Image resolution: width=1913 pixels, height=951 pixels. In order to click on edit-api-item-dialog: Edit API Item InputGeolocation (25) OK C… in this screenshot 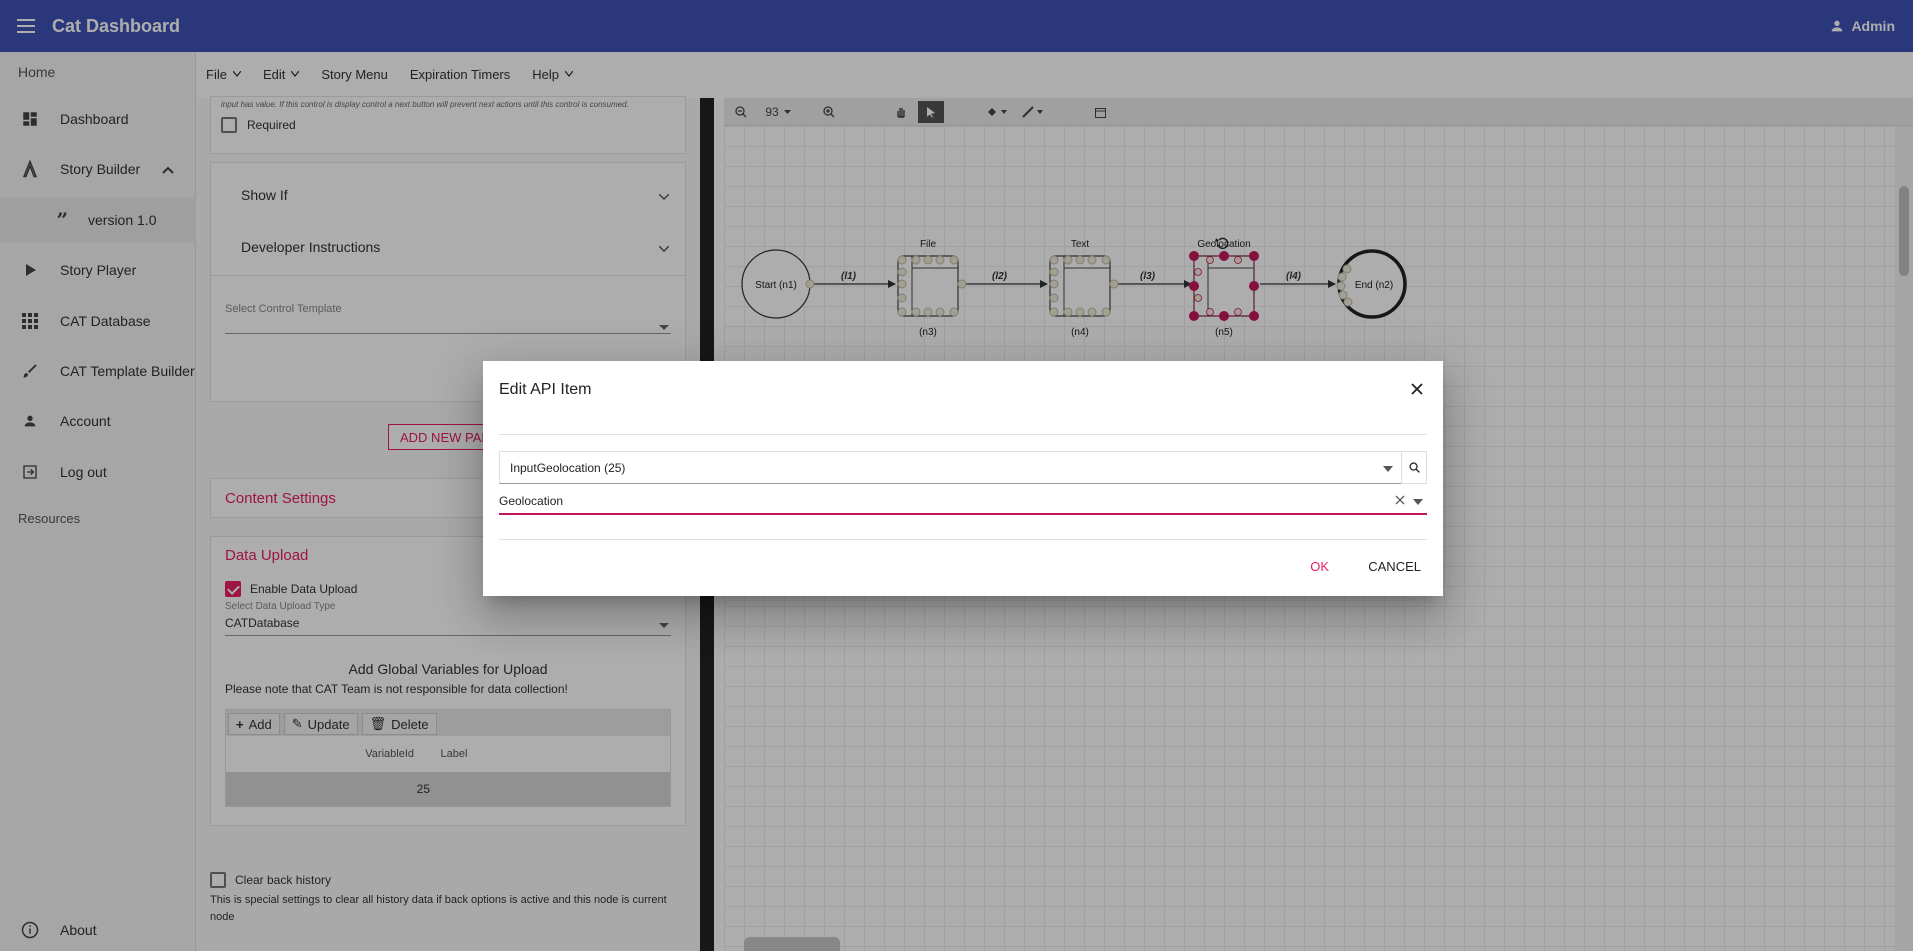, I will do `click(963, 478)`.